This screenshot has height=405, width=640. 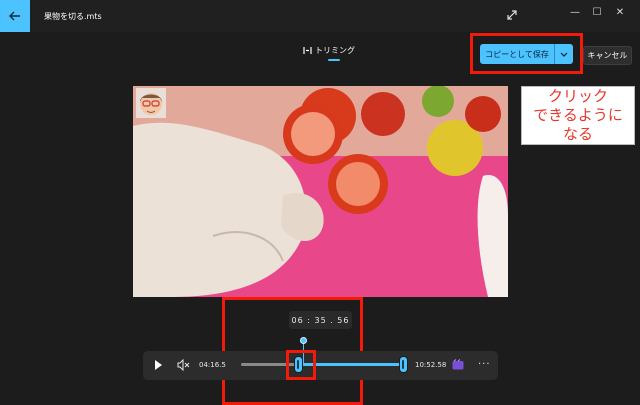 I want to click on annotation-line-2: できるように, so click(x=578, y=115).